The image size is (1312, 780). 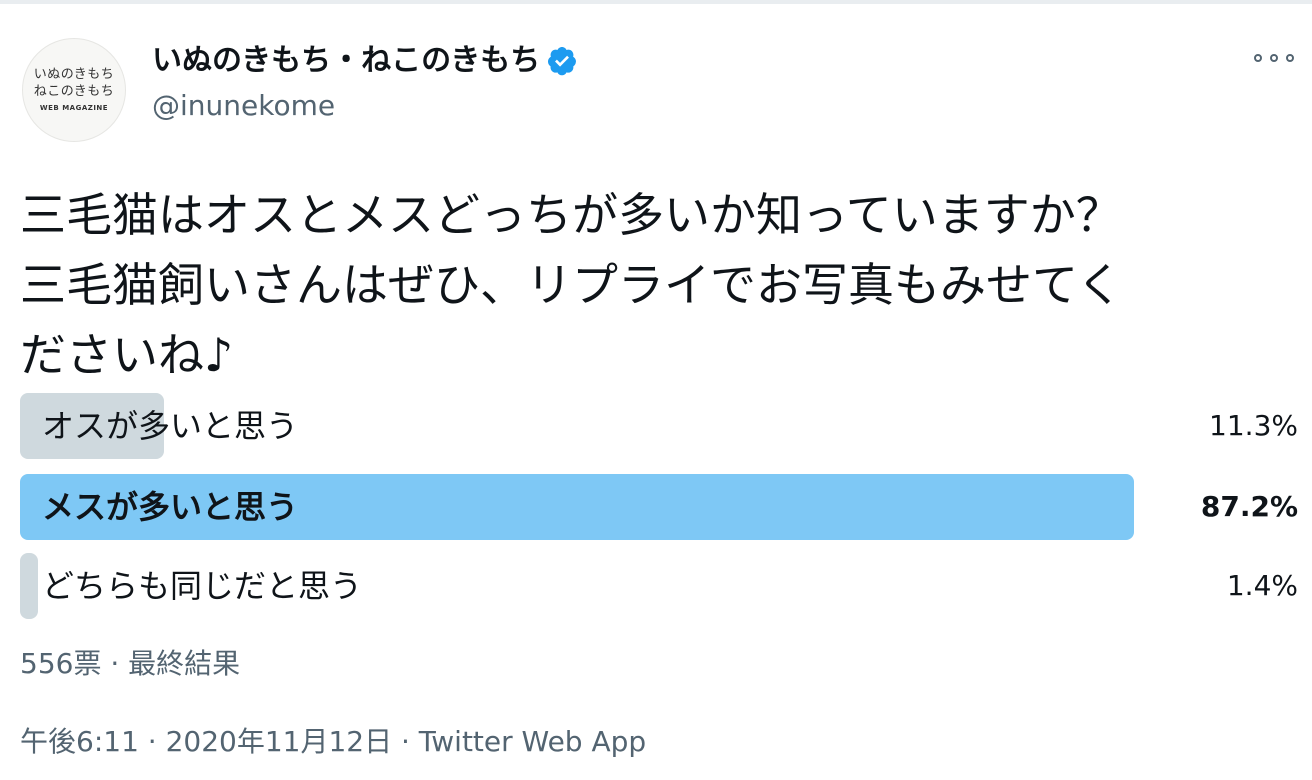 I want to click on poll-option-label: メスが多いと思う, so click(x=170, y=507).